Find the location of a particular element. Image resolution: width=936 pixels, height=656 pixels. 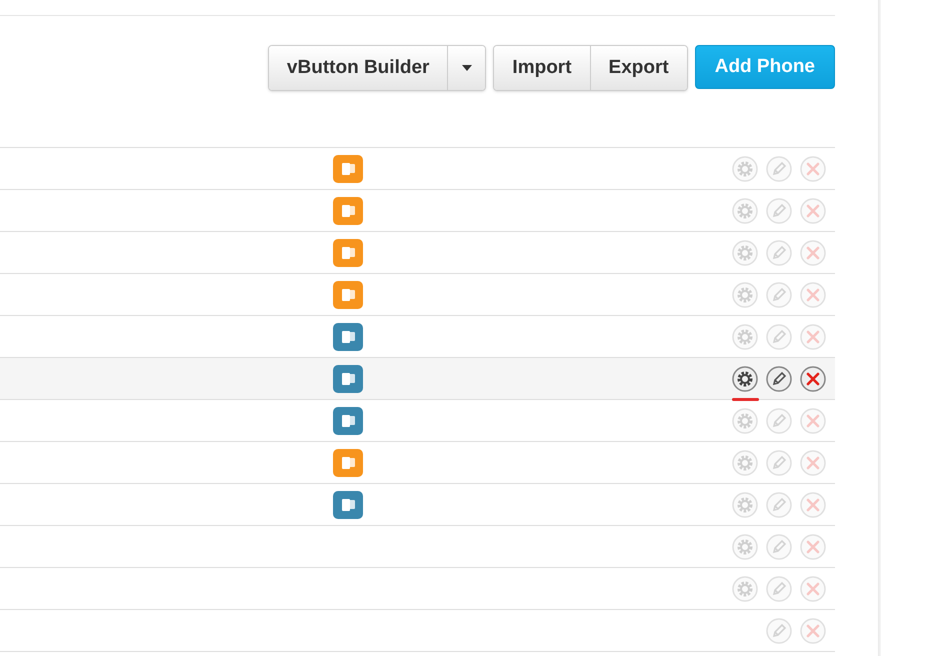

caret-icon is located at coordinates (467, 68).